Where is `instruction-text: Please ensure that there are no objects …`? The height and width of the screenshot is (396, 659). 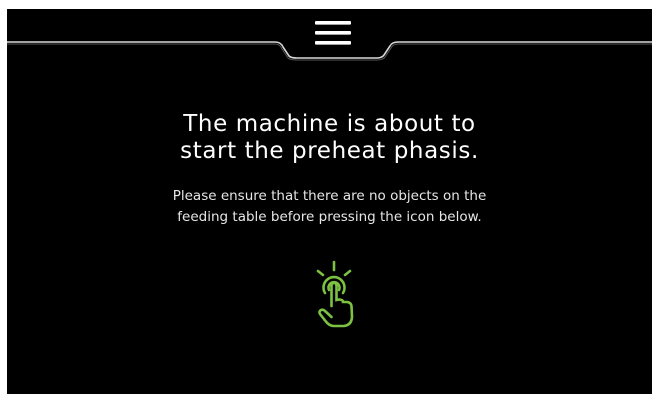
instruction-text: Please ensure that there are no objects … is located at coordinates (329, 207).